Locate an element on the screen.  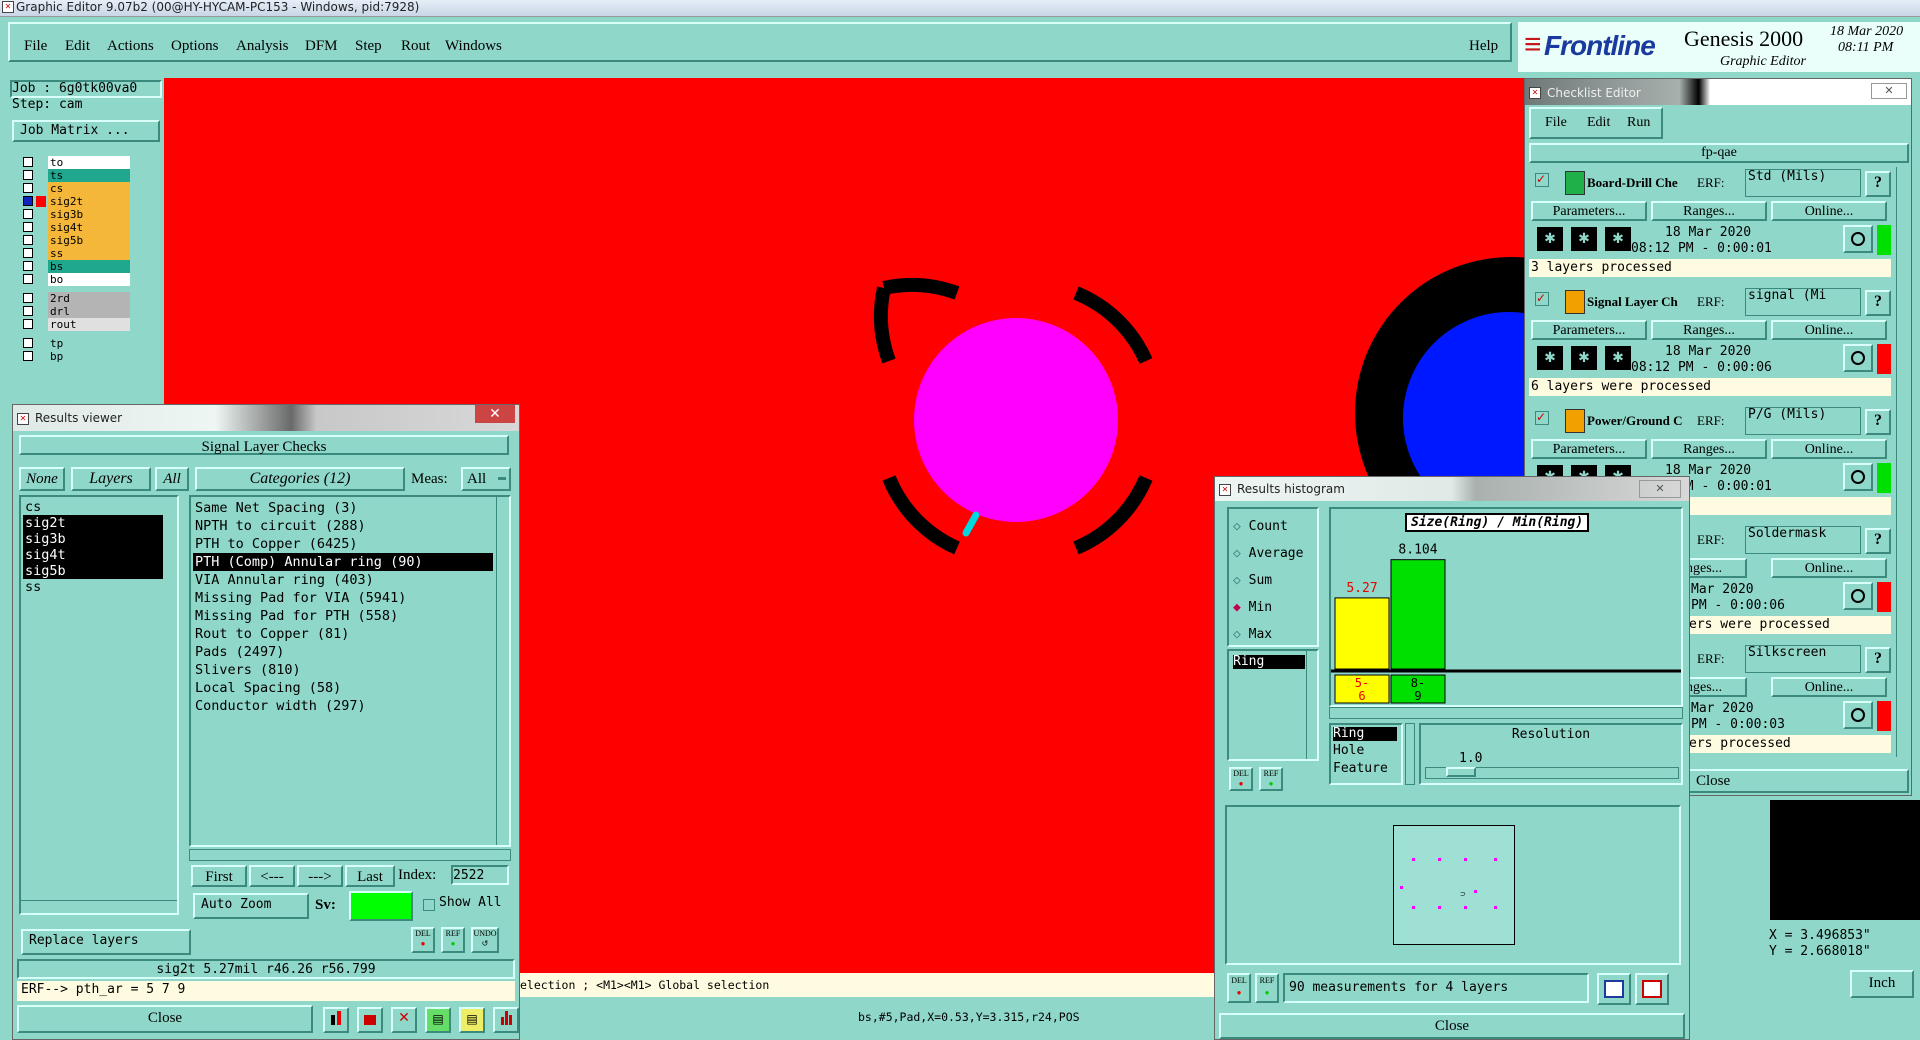
menu-help: Help is located at coordinates (1483, 46).